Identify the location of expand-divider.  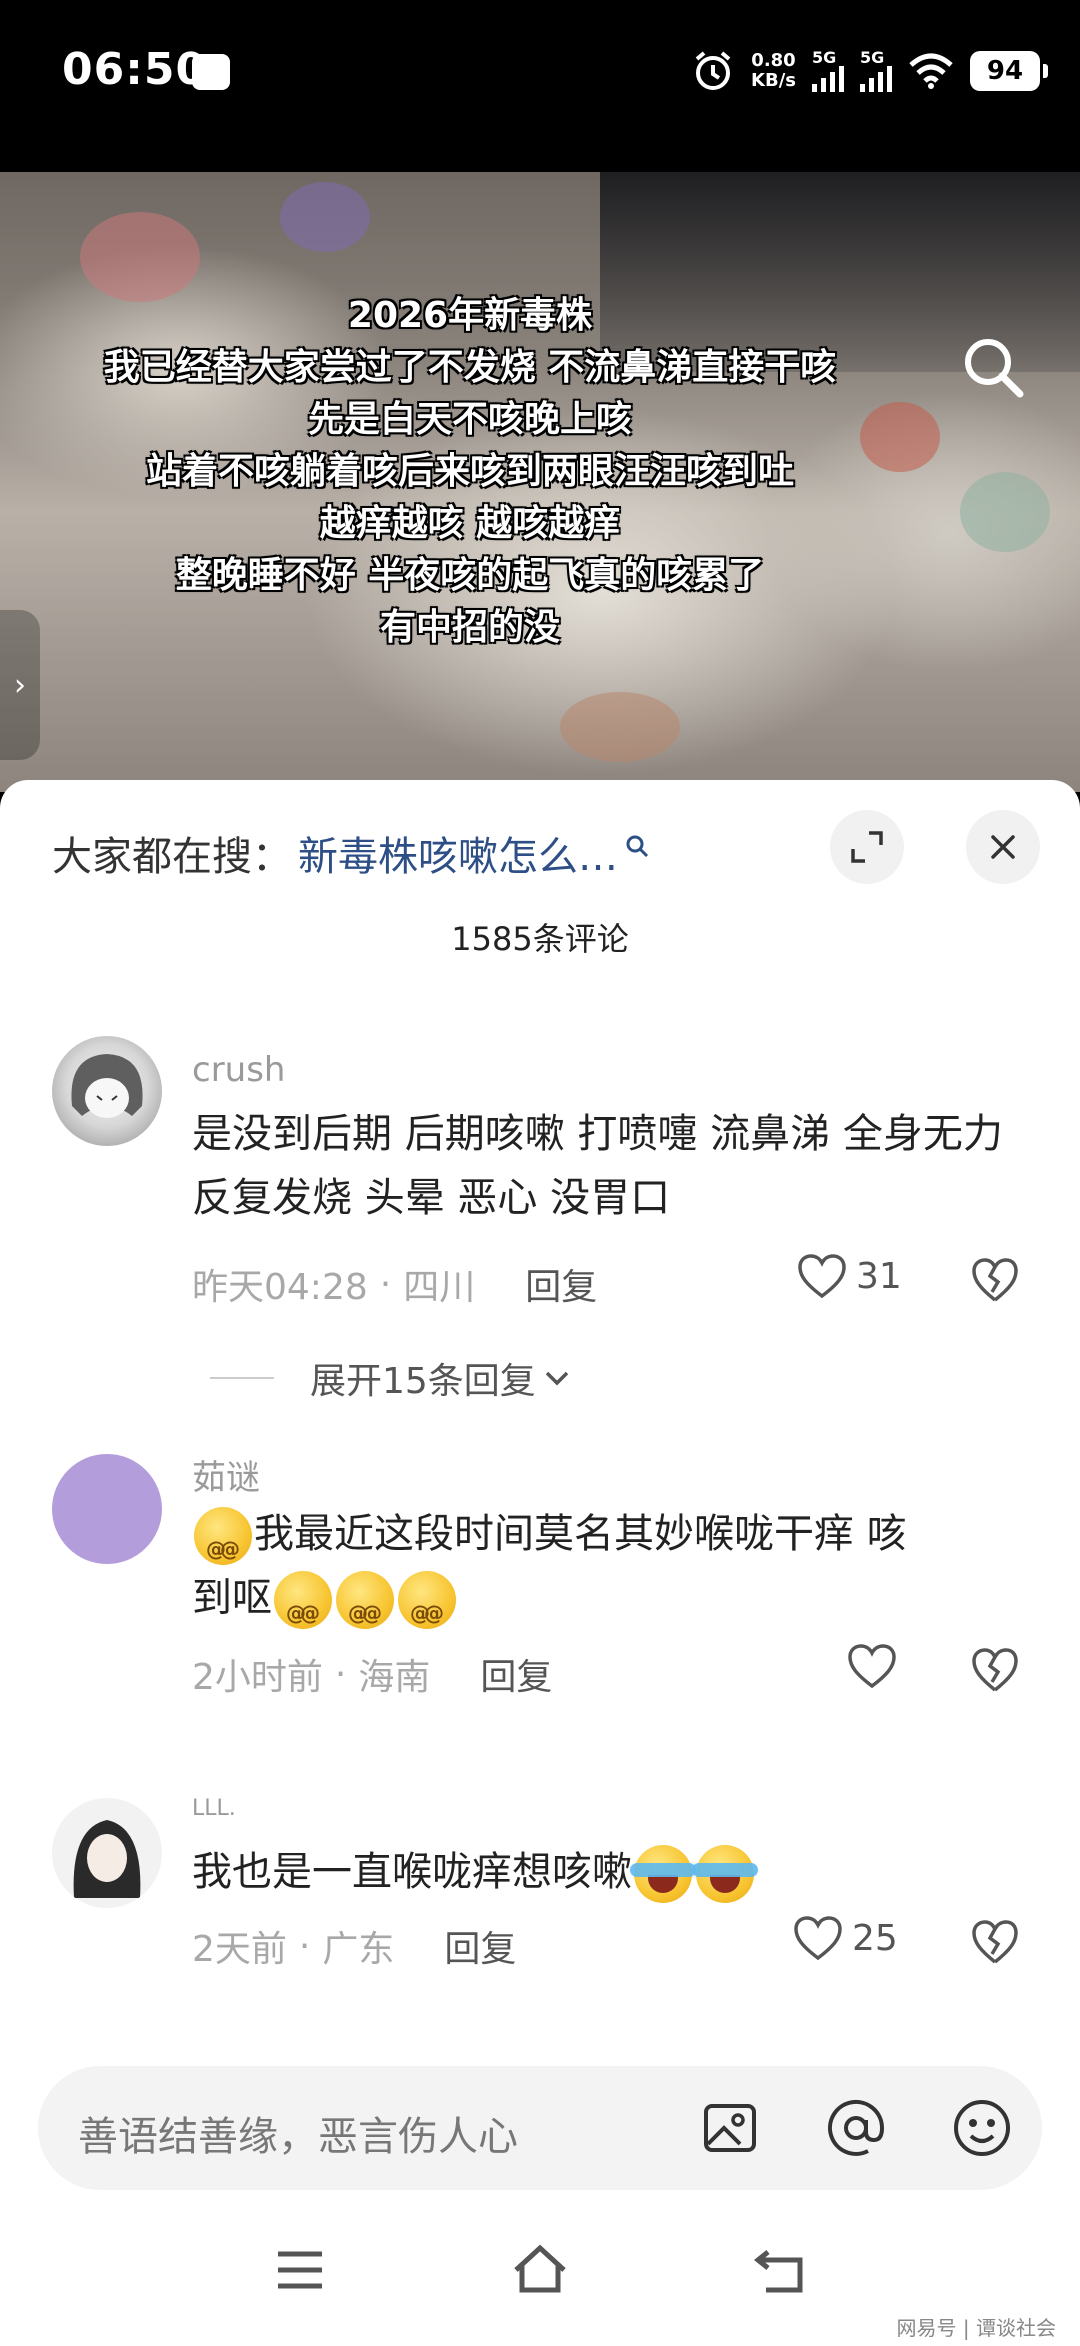
(242, 1378).